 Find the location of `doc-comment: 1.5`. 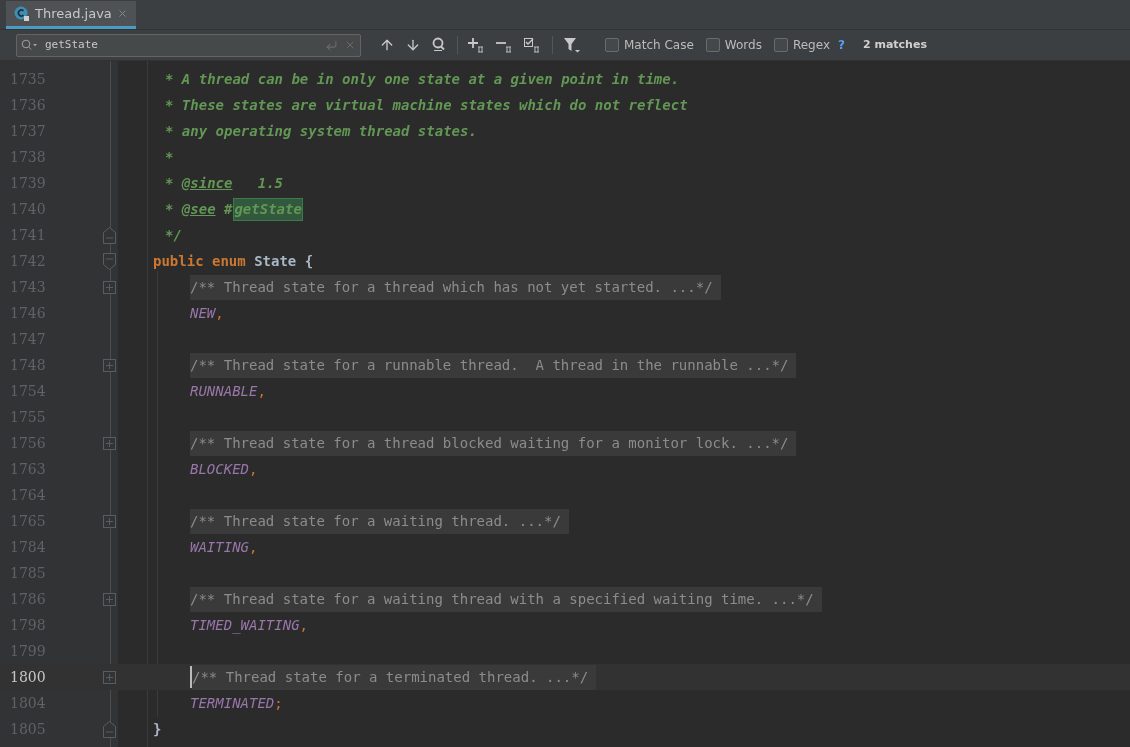

doc-comment: 1.5 is located at coordinates (269, 183).